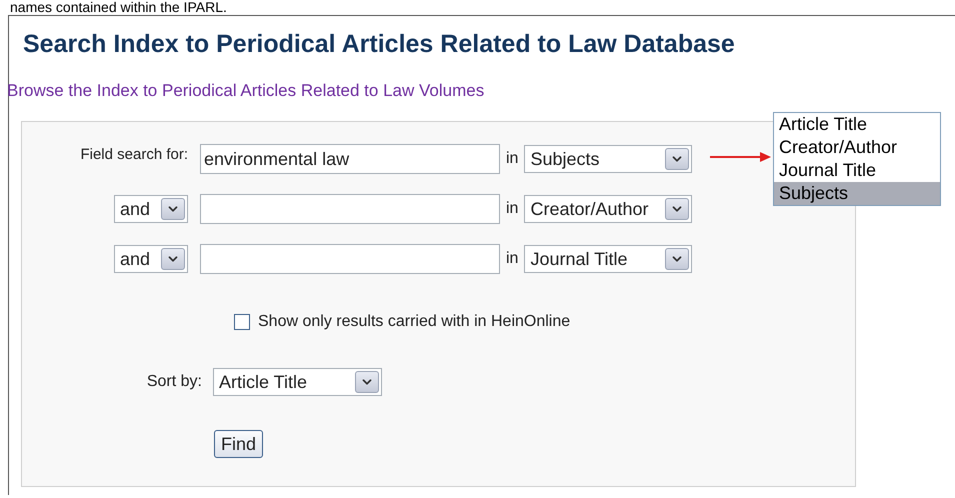  What do you see at coordinates (350, 159) in the screenshot?
I see `search-field: environmental law` at bounding box center [350, 159].